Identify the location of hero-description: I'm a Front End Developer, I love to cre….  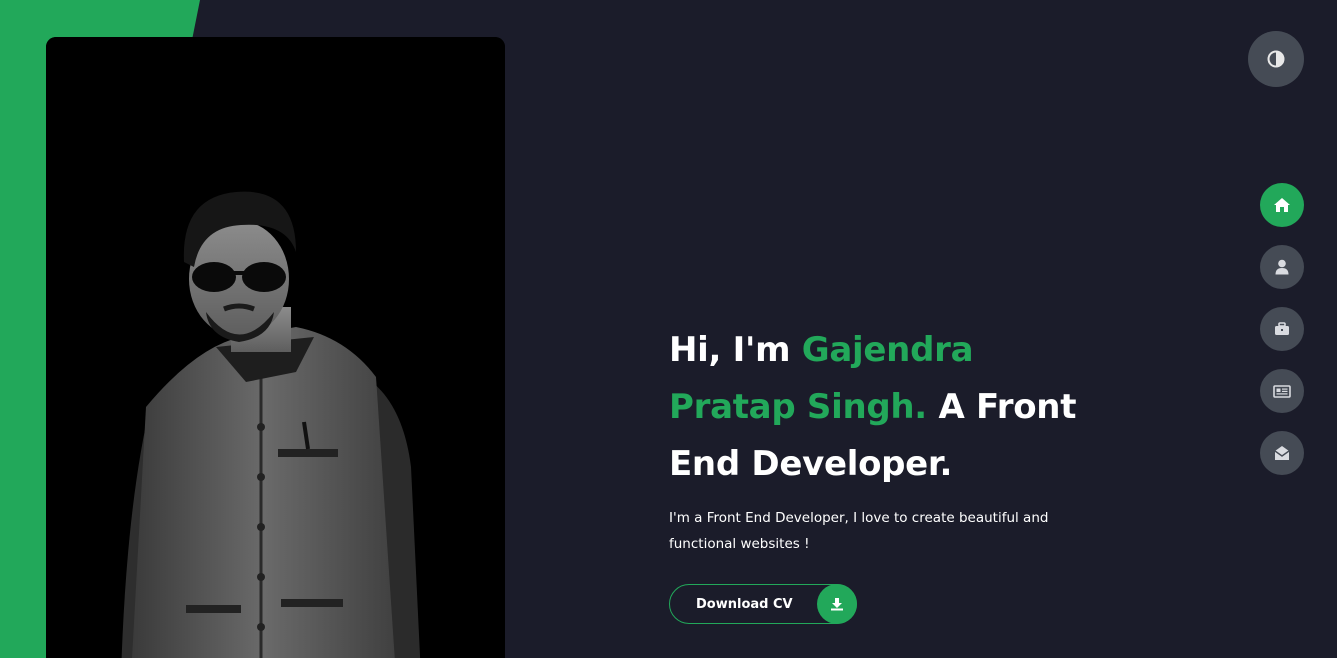
(859, 531).